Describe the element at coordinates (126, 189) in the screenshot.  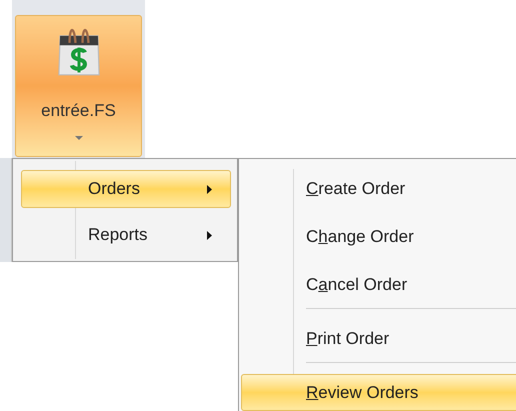
I see `menu-item: Orders` at that location.